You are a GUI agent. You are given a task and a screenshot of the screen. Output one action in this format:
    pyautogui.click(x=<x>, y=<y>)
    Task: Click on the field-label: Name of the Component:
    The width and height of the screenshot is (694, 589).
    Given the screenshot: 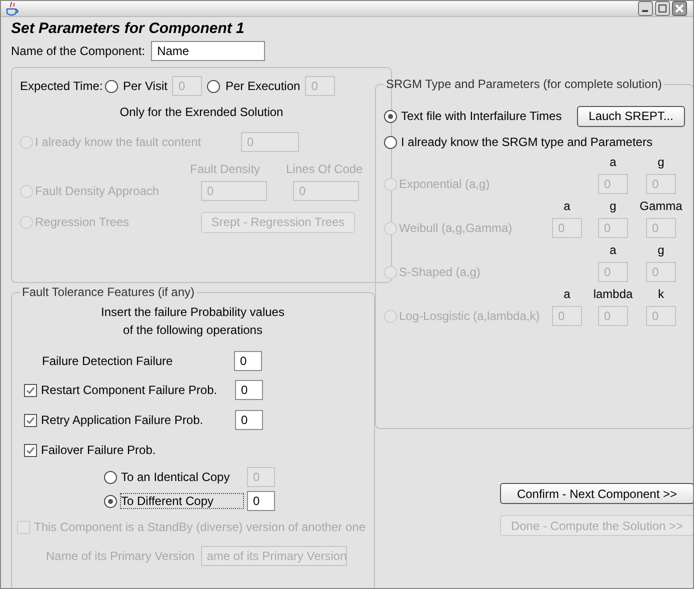 What is the action you would take?
    pyautogui.click(x=78, y=51)
    